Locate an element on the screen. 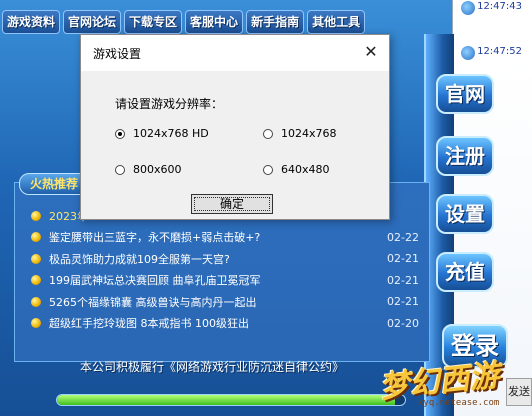 This screenshot has height=416, width=532. chat-timestamp: 12:47:52 is located at coordinates (499, 51).